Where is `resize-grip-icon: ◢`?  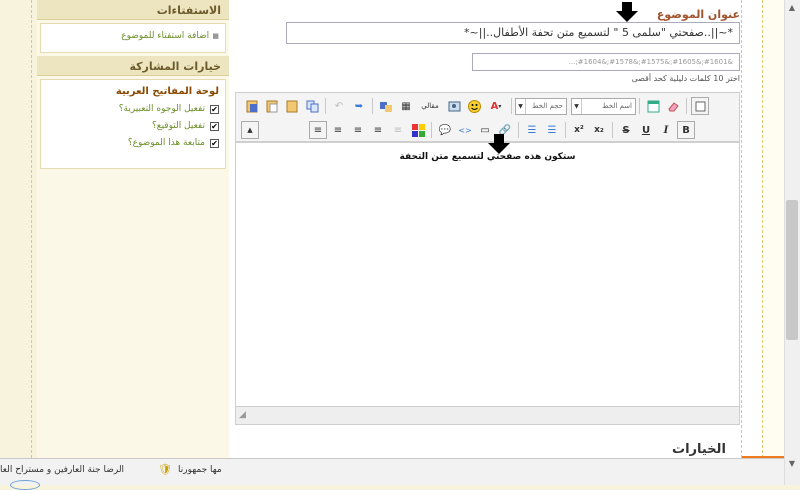 resize-grip-icon: ◢ is located at coordinates (242, 415).